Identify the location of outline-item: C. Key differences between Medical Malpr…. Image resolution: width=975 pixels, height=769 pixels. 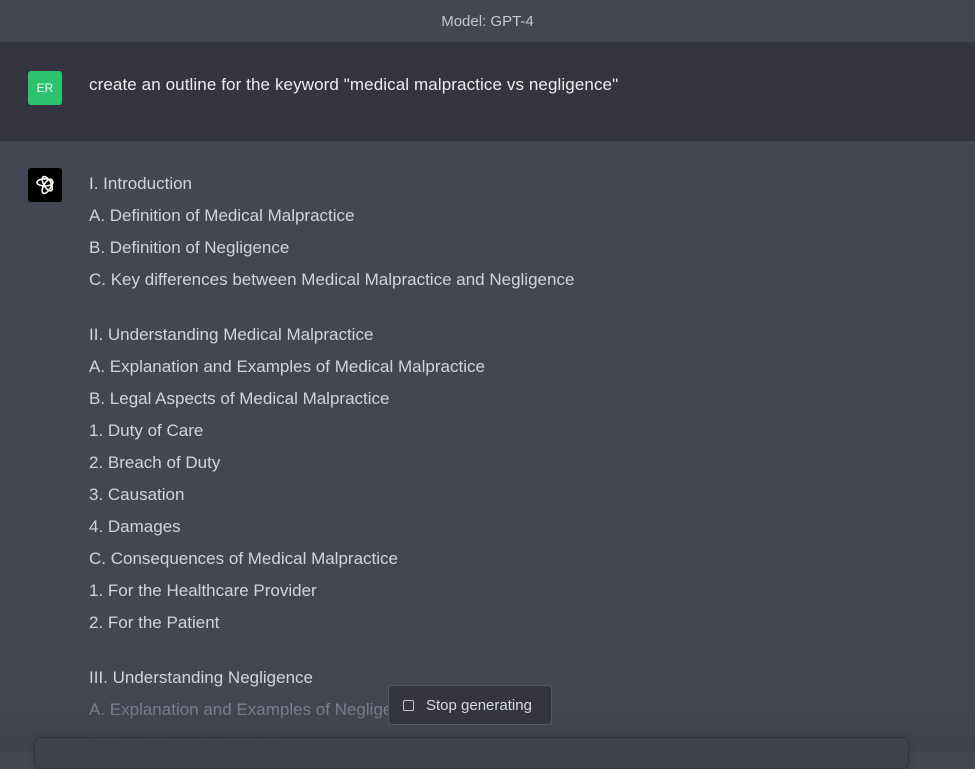
(332, 279).